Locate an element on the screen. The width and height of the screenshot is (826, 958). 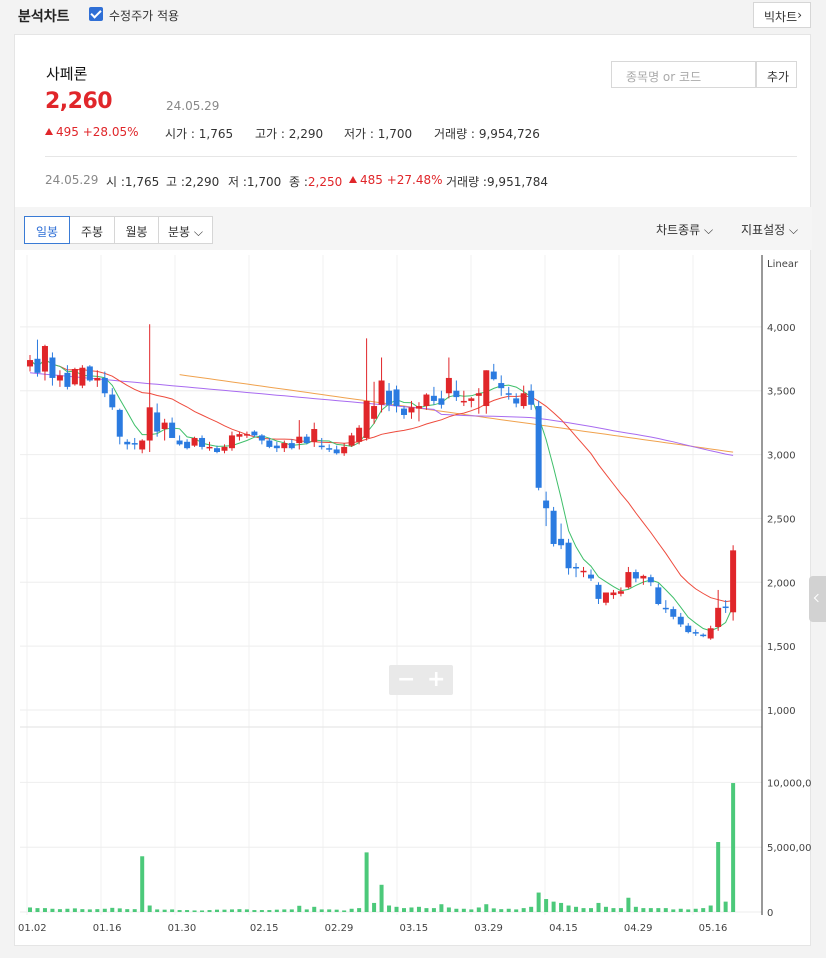
top-bar: 분석차트 수정주가 적용 빅차트 › is located at coordinates (413, 15).